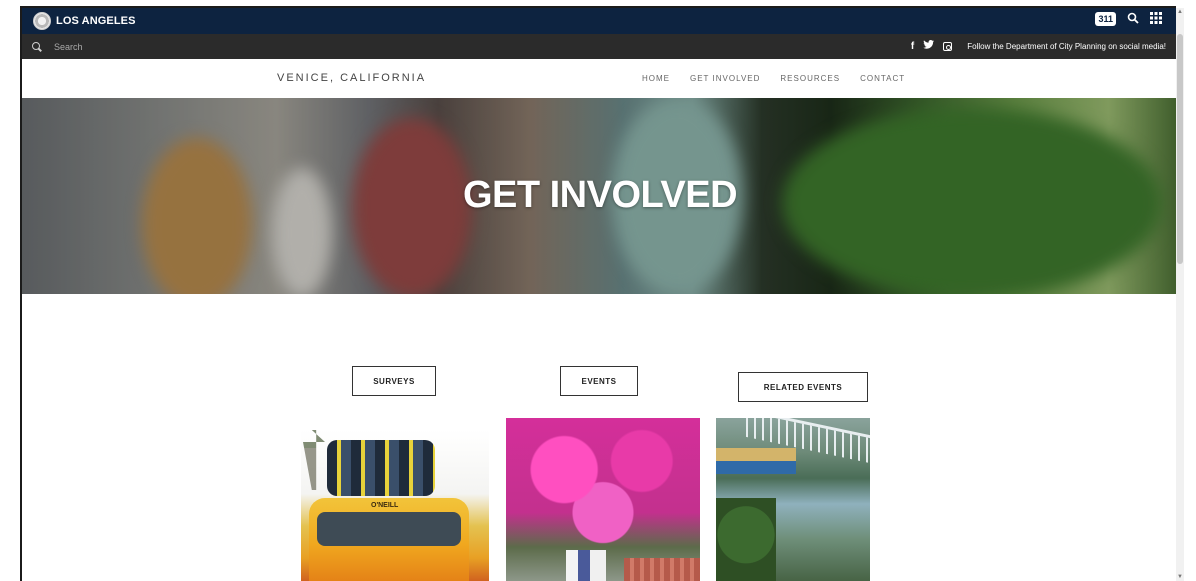  Describe the element at coordinates (948, 46) in the screenshot. I see `instagram-icon` at that location.